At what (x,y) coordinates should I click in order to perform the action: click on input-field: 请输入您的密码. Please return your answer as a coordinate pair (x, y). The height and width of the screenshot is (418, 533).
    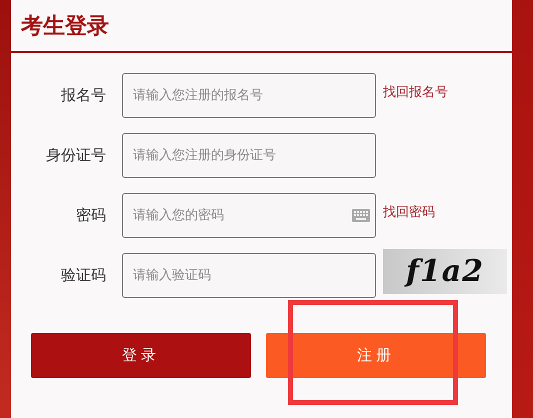
    Looking at the image, I should click on (249, 215).